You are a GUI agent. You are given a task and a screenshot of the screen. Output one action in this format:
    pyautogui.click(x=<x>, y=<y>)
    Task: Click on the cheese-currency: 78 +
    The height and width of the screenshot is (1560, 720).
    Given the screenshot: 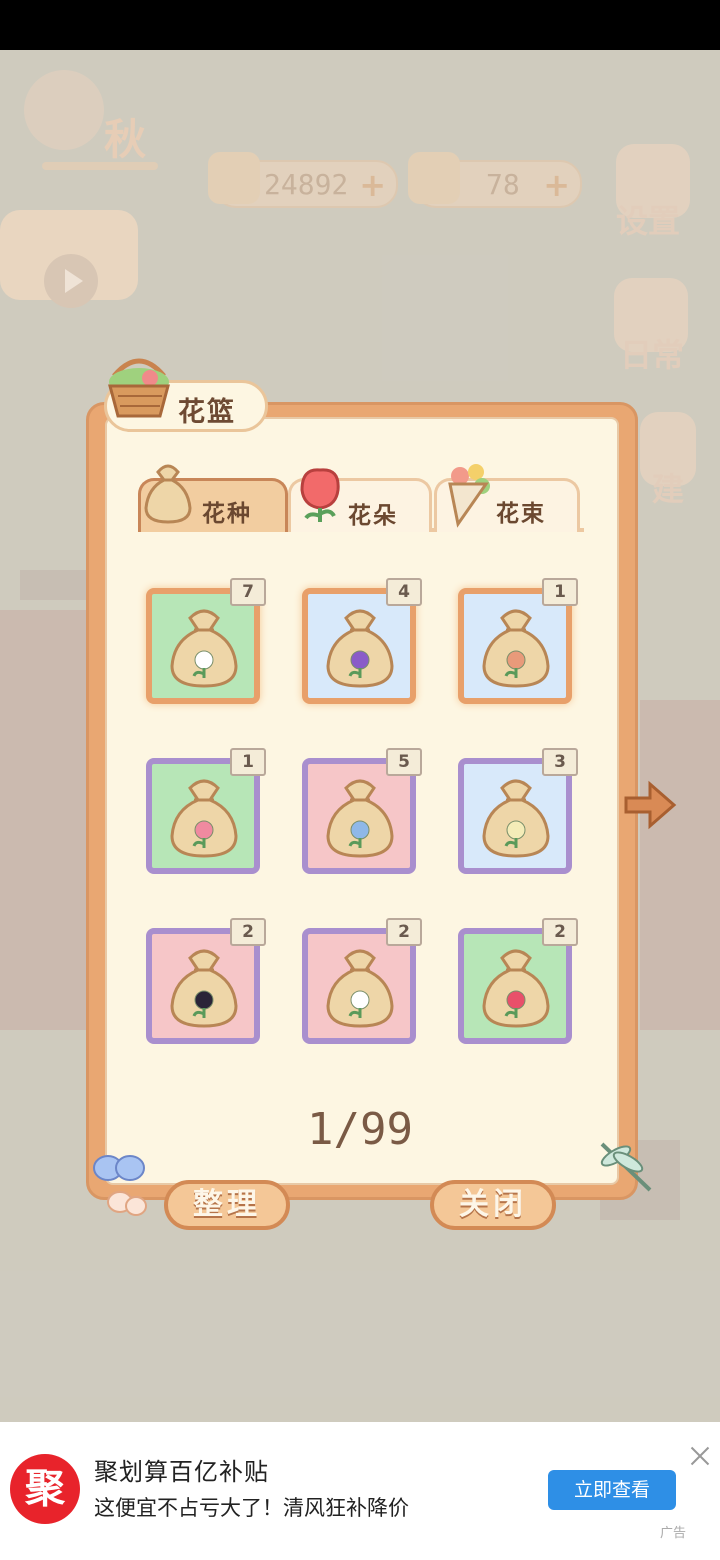 What is the action you would take?
    pyautogui.click(x=495, y=180)
    